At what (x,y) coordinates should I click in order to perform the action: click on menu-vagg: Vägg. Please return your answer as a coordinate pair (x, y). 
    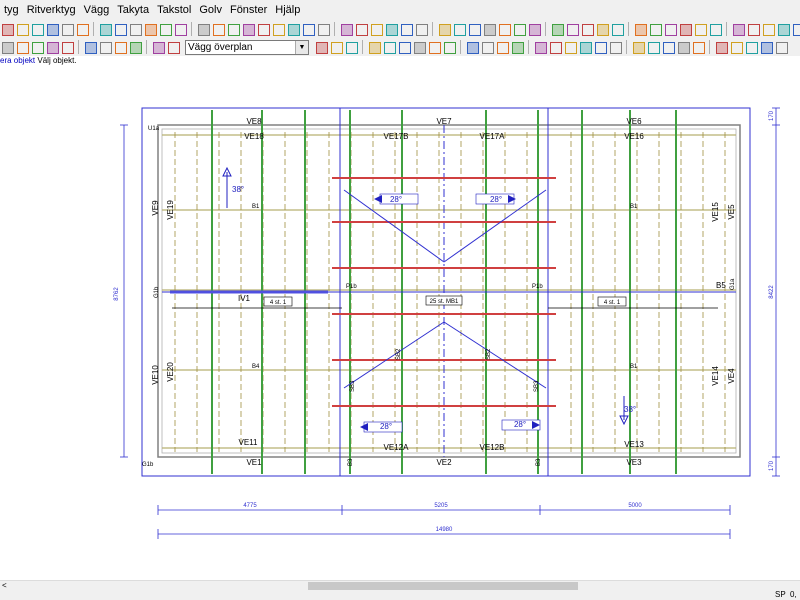
    Looking at the image, I should click on (97, 10).